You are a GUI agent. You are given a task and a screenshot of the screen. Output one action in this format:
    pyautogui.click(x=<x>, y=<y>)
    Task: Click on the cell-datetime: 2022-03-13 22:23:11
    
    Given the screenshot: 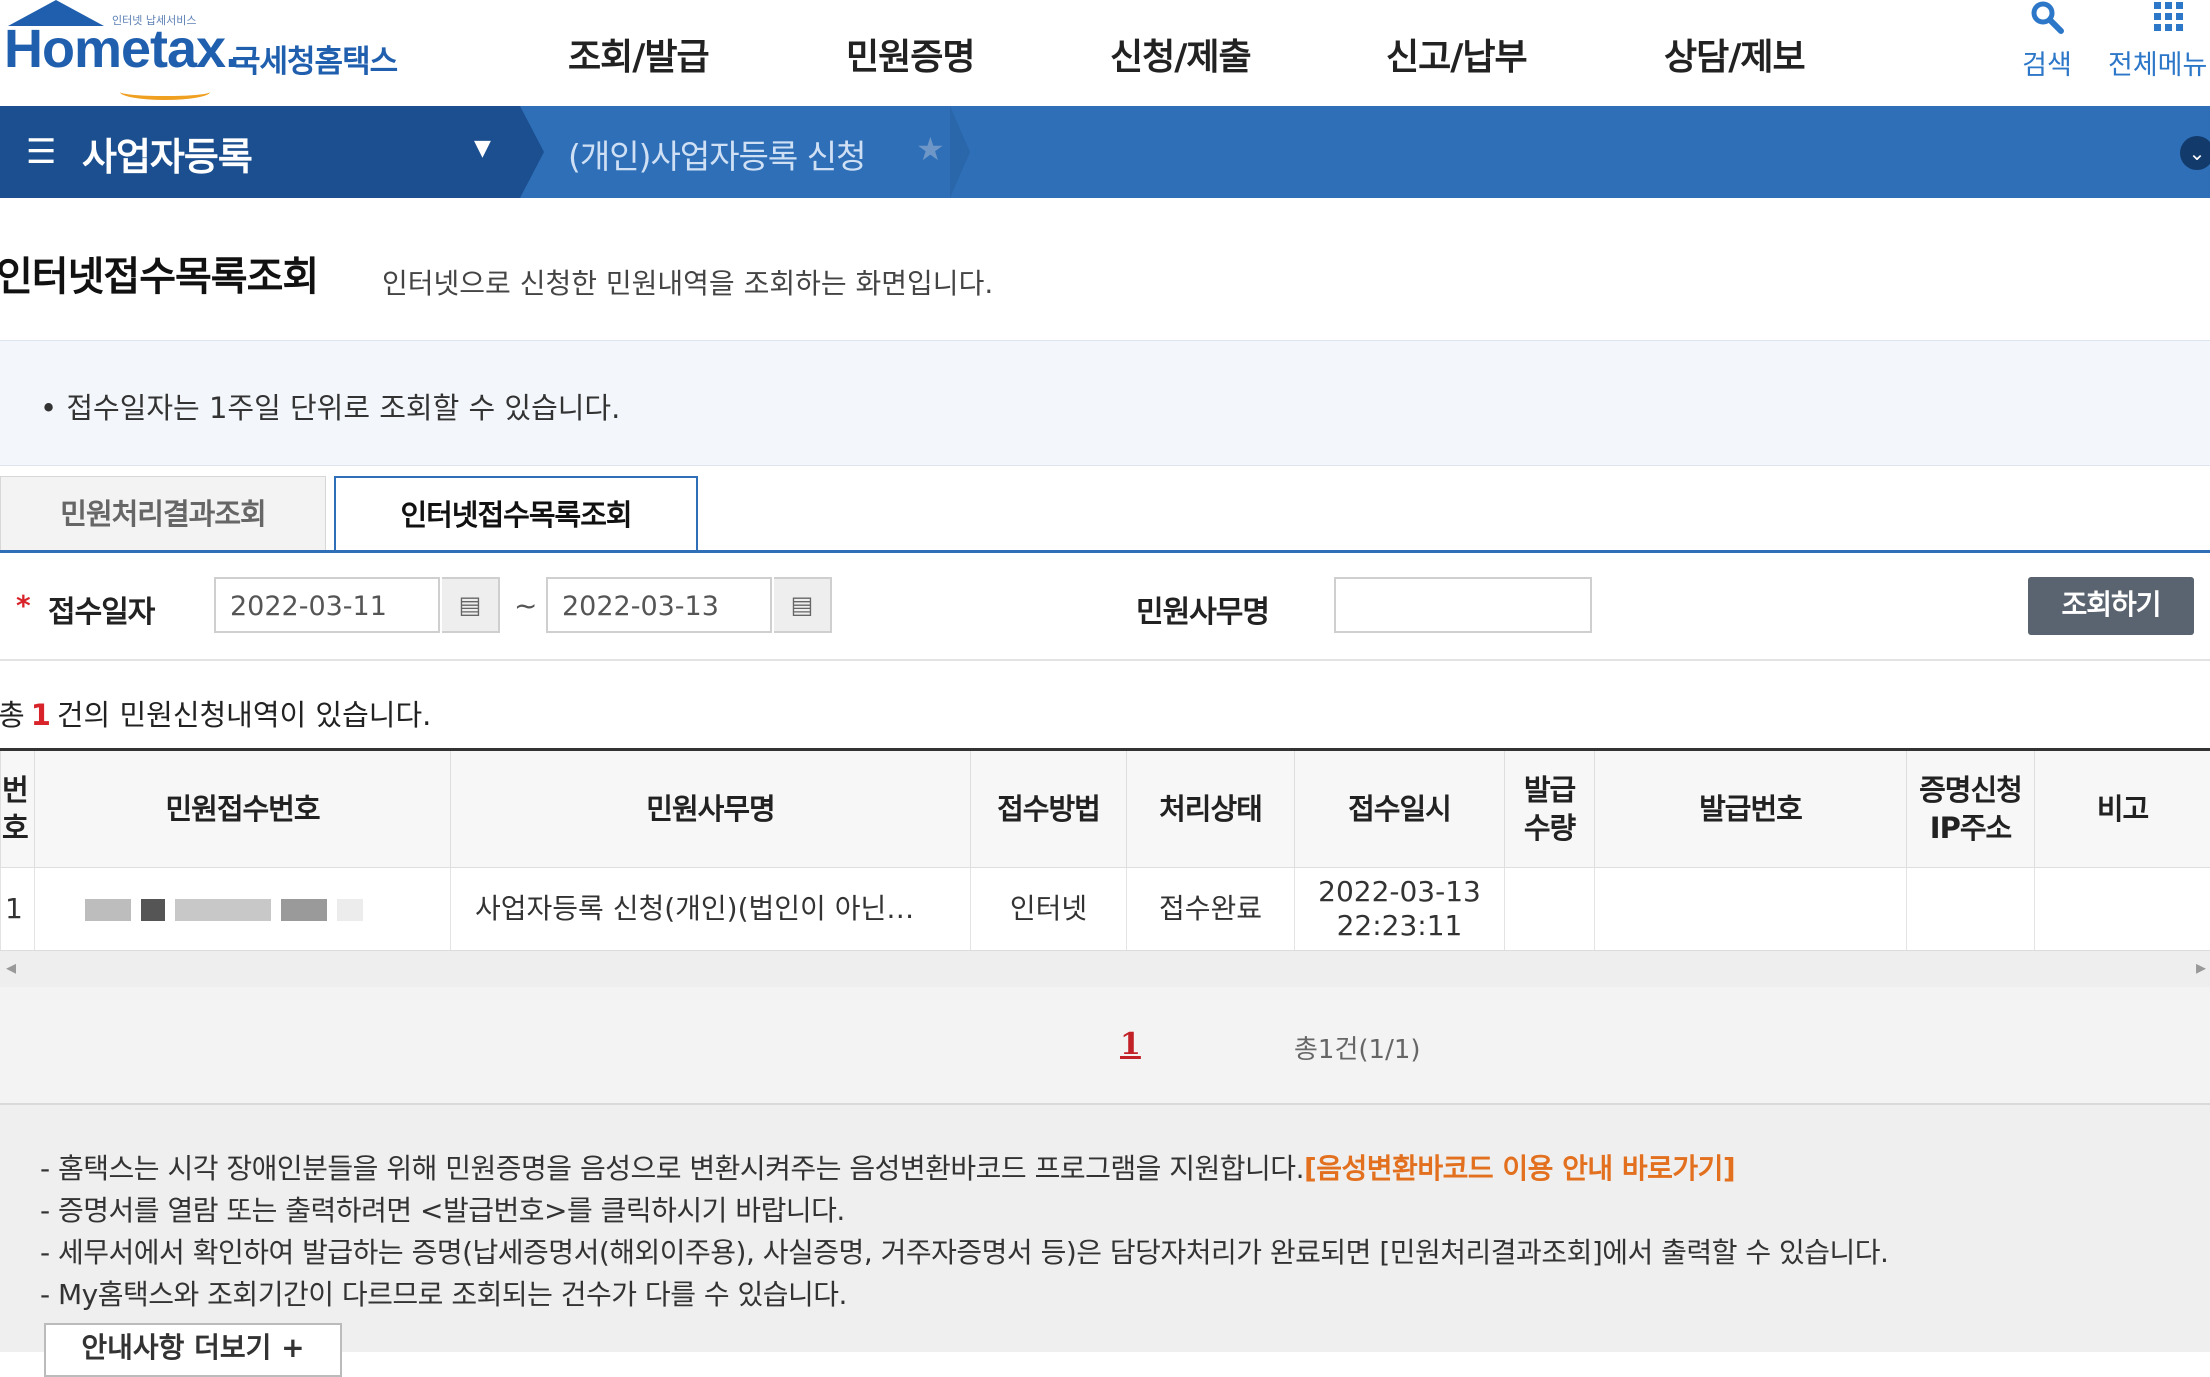 What is the action you would take?
    pyautogui.click(x=1400, y=909)
    